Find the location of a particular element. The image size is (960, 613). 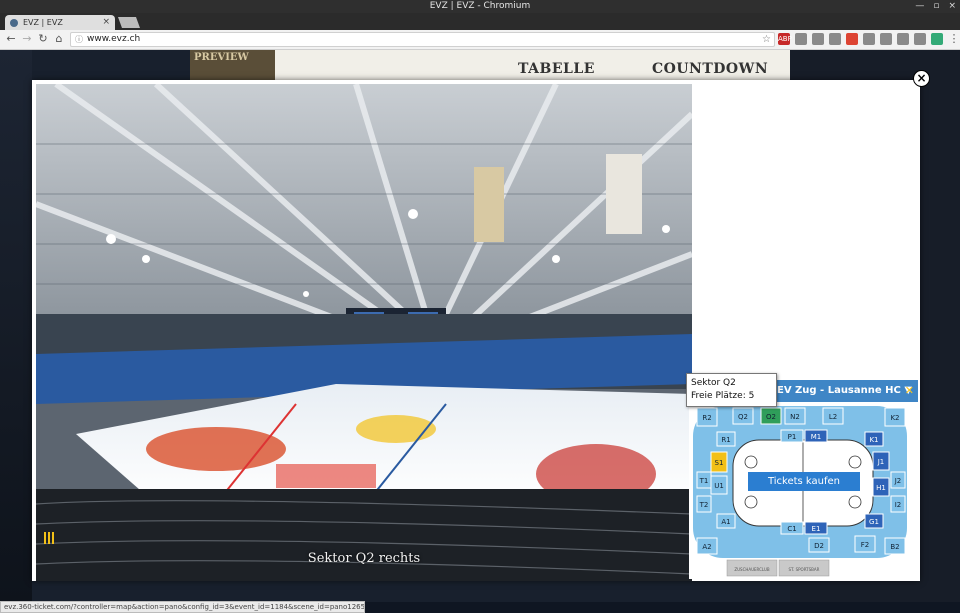

sector-label: D2 is located at coordinates (819, 546).